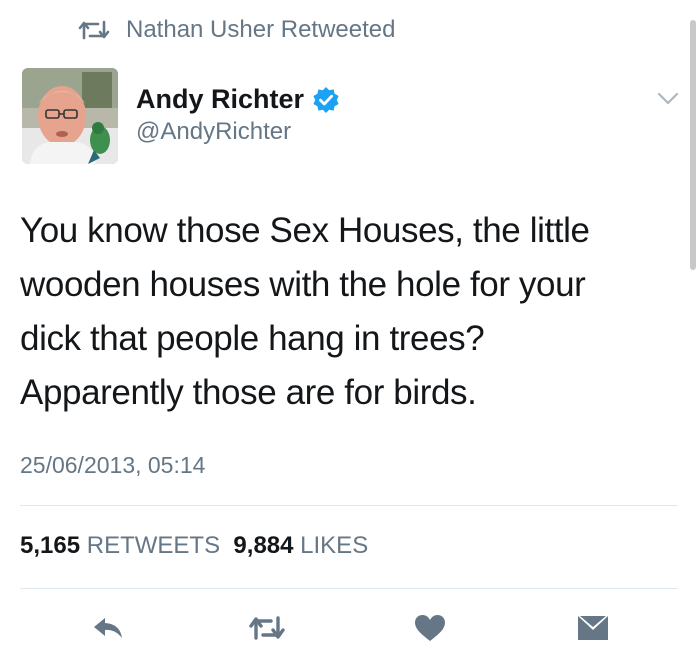  What do you see at coordinates (260, 30) in the screenshot?
I see `retweet-header-text: Nathan Usher Retweeted` at bounding box center [260, 30].